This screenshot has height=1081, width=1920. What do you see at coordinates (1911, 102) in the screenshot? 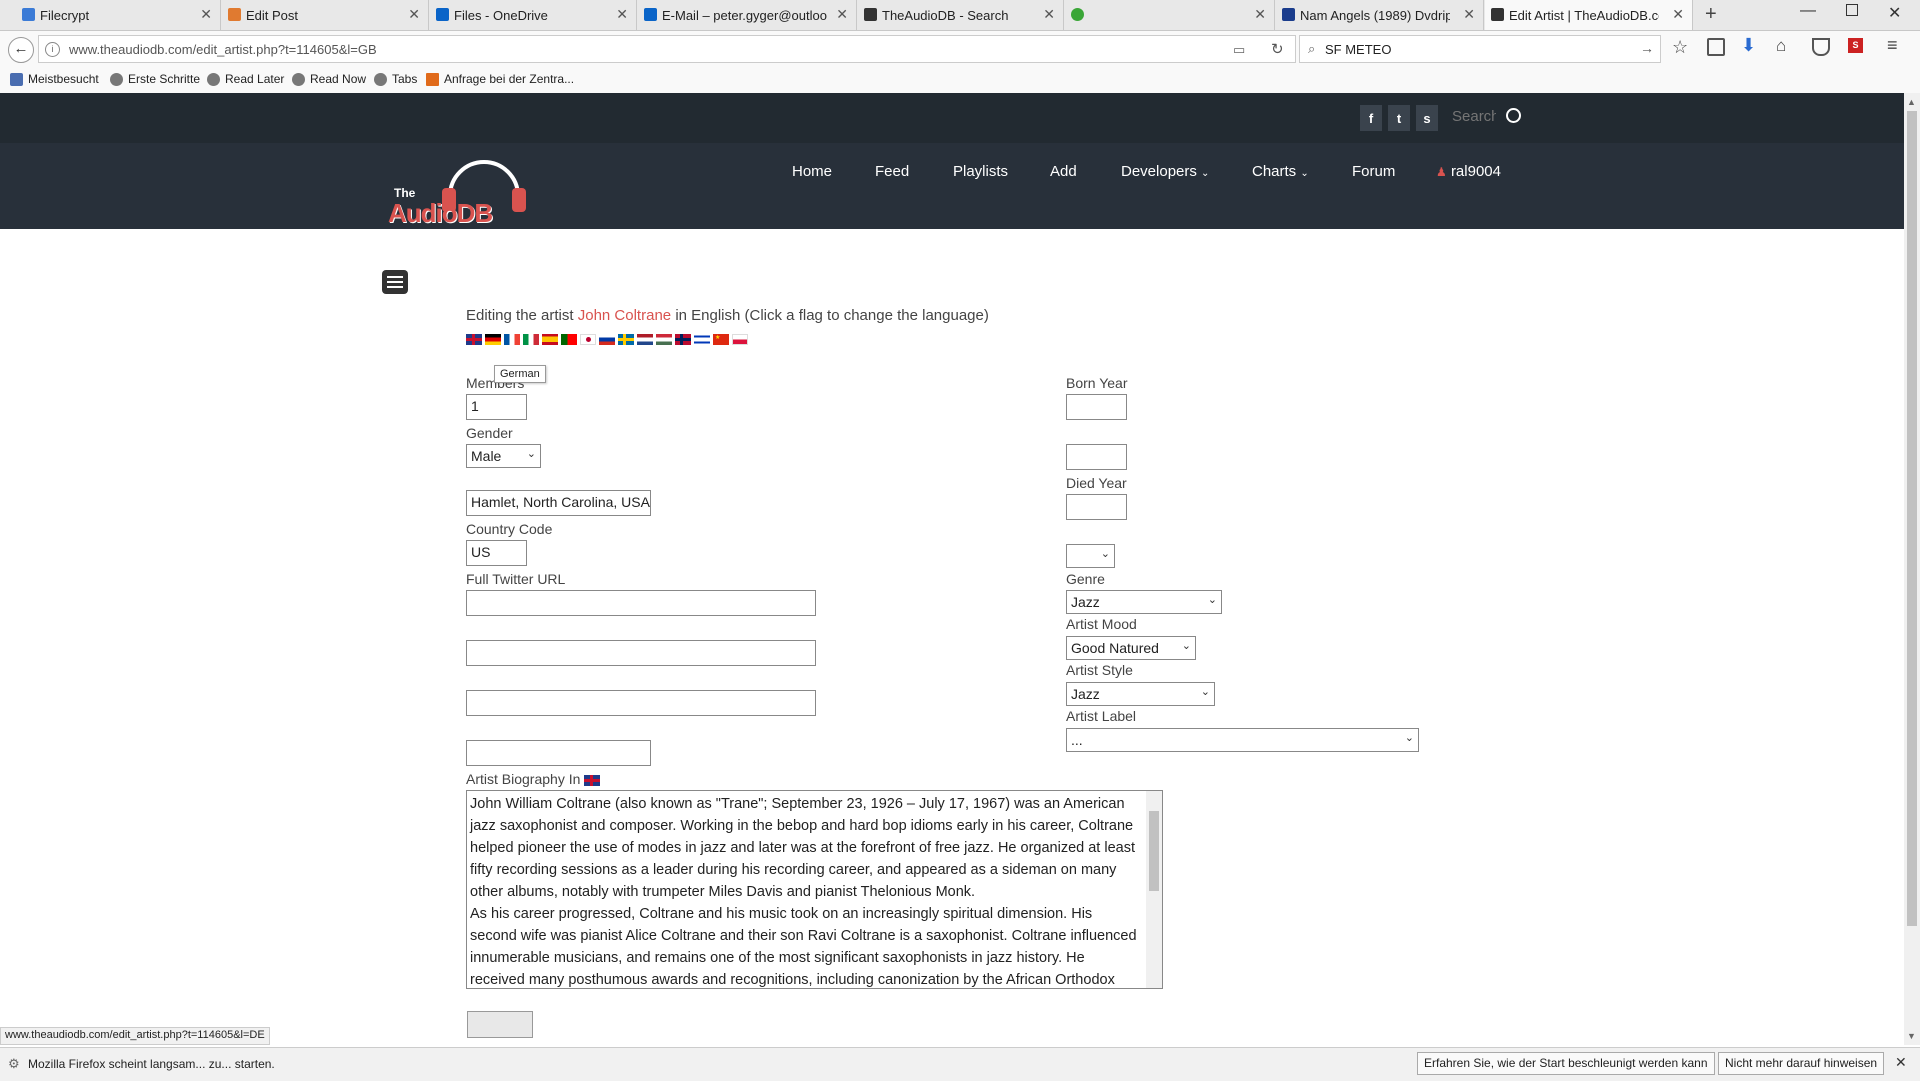
I see `scroll-up-icon: ▲` at bounding box center [1911, 102].